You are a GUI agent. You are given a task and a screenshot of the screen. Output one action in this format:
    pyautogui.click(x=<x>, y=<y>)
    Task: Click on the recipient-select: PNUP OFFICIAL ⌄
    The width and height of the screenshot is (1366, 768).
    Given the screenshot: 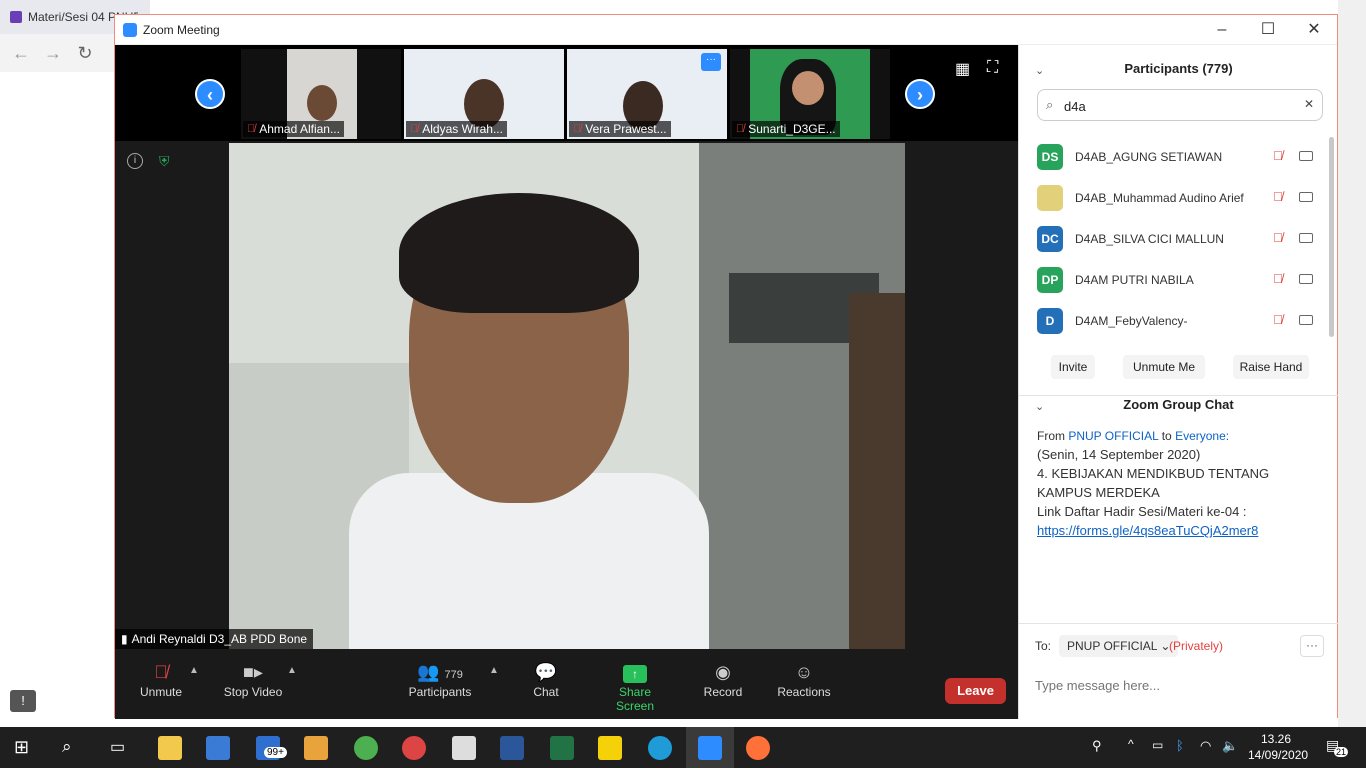 What is the action you would take?
    pyautogui.click(x=1119, y=646)
    